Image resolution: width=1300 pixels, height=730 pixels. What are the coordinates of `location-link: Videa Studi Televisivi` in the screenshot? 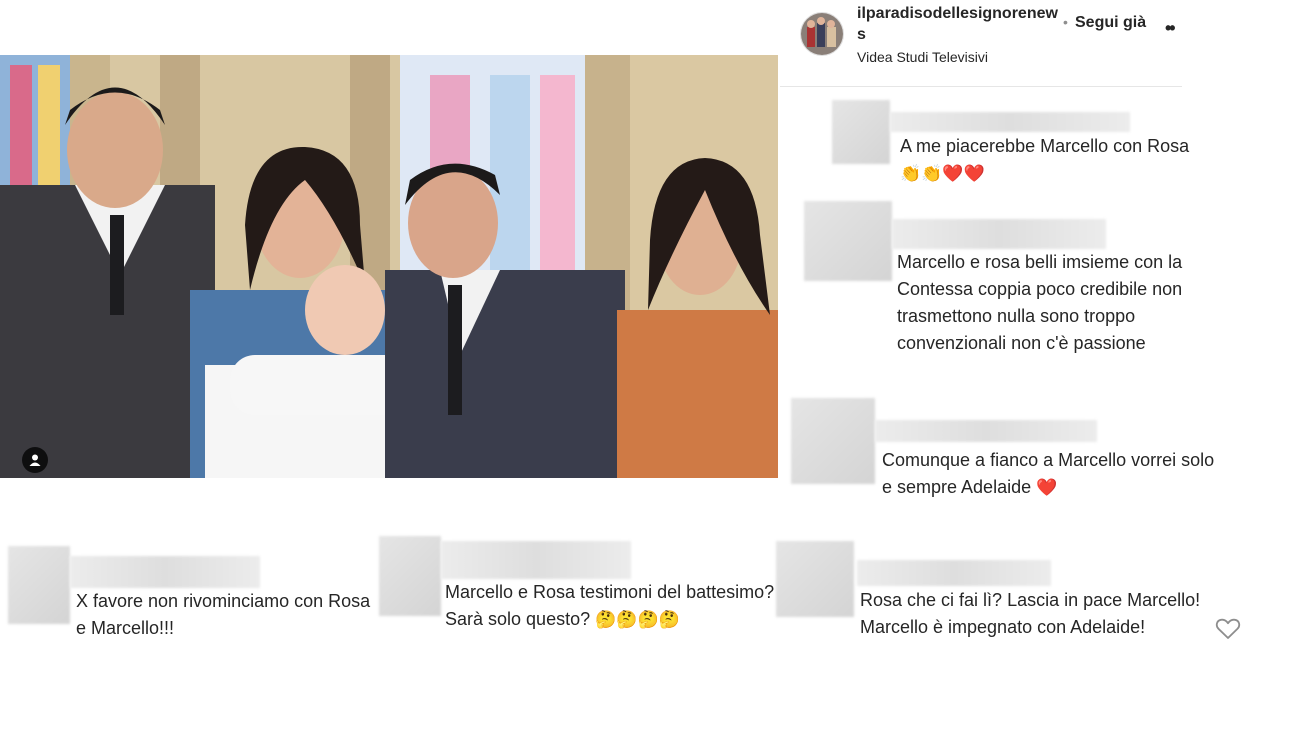 It's located at (922, 57).